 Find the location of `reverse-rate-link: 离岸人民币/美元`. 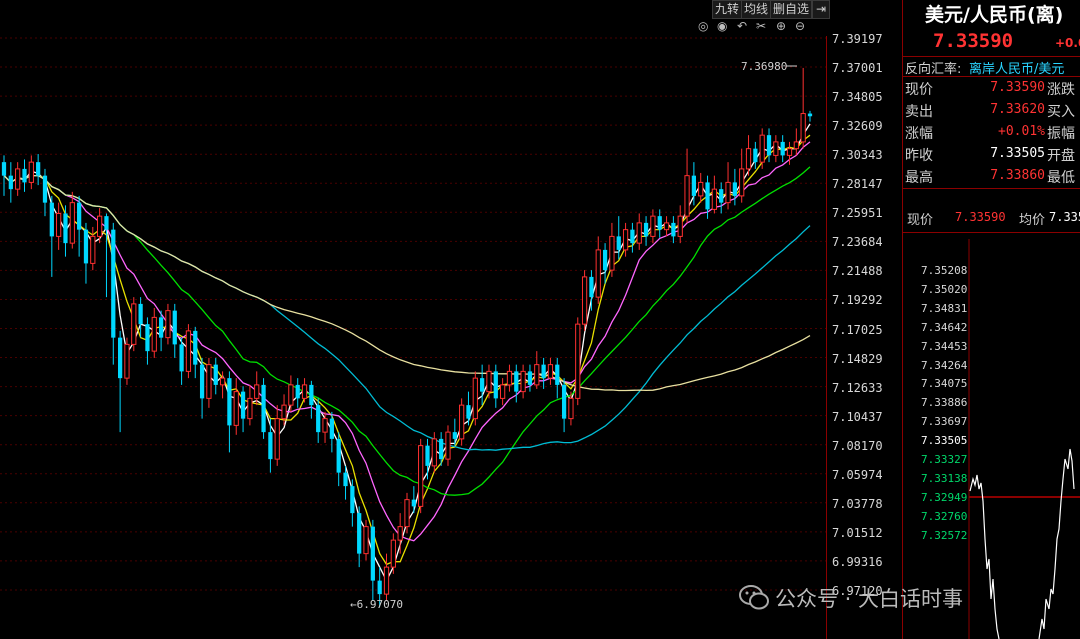

reverse-rate-link: 离岸人民币/美元 is located at coordinates (1016, 67).